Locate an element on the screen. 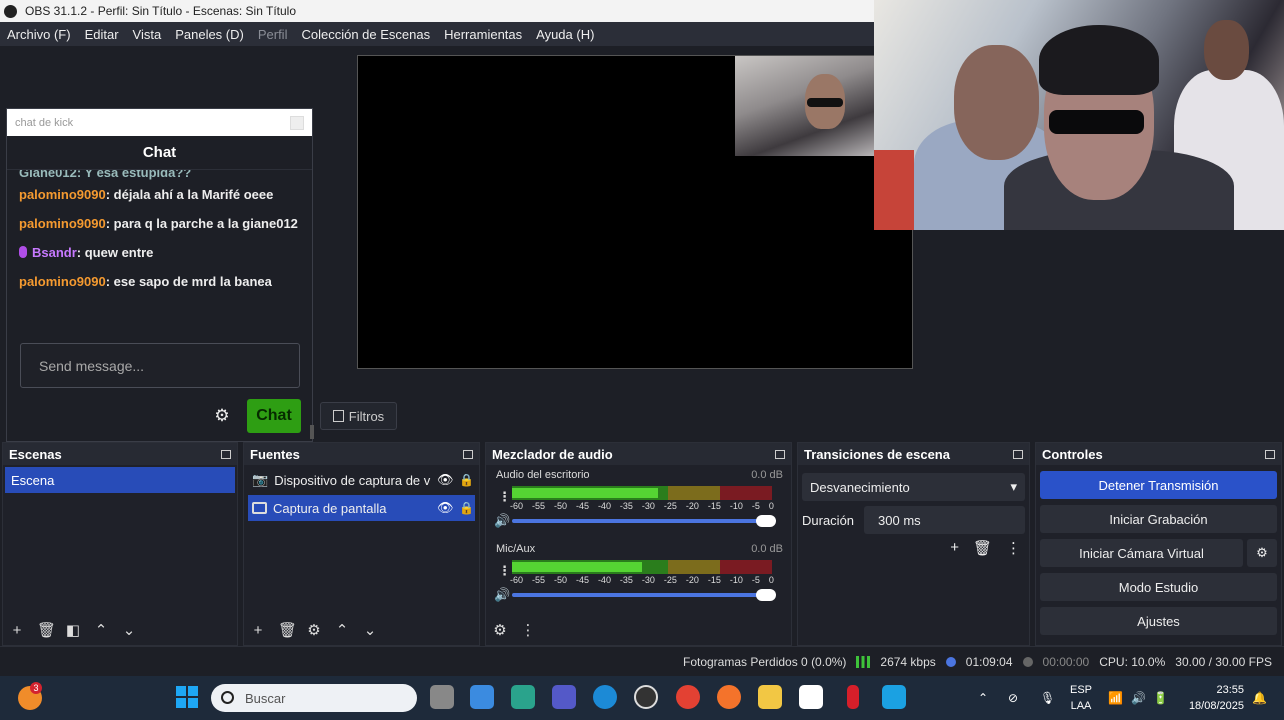 Image resolution: width=1284 pixels, height=720 pixels. monitor-icon is located at coordinates (259, 508).